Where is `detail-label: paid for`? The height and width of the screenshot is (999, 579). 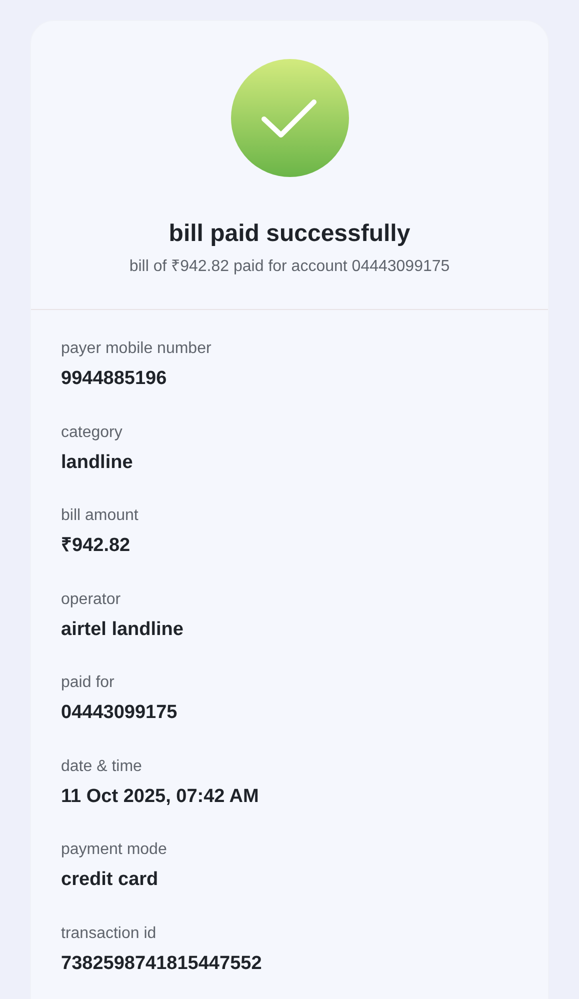
detail-label: paid for is located at coordinates (88, 683).